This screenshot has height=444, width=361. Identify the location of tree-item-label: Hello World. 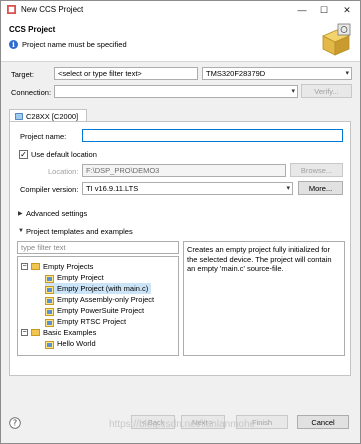
(76, 343).